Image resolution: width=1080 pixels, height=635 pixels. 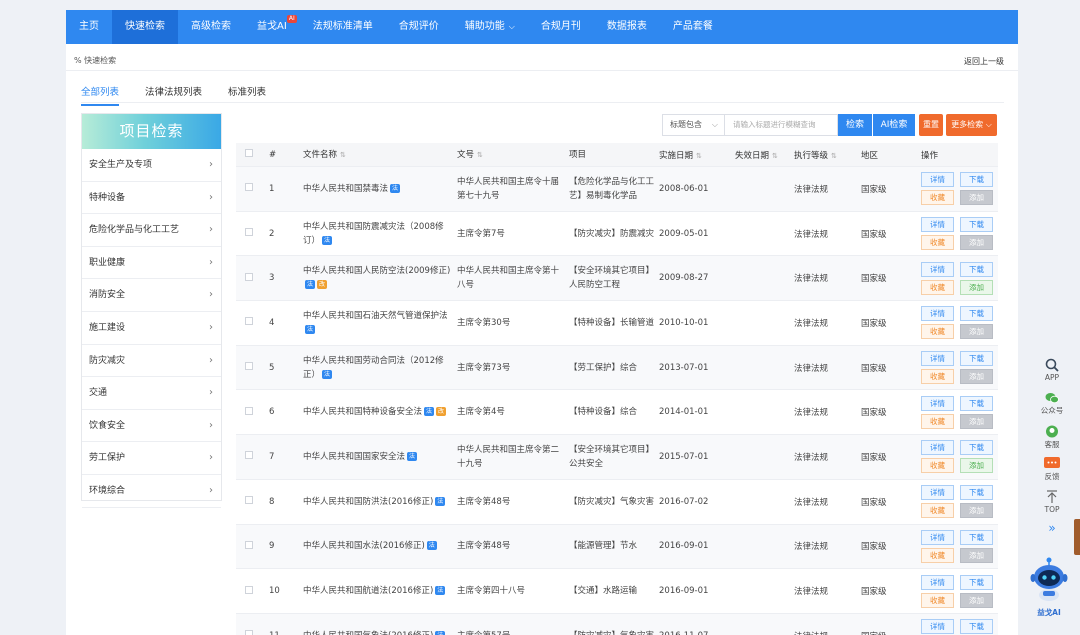 What do you see at coordinates (1052, 528) in the screenshot?
I see `expand-rail-button: »` at bounding box center [1052, 528].